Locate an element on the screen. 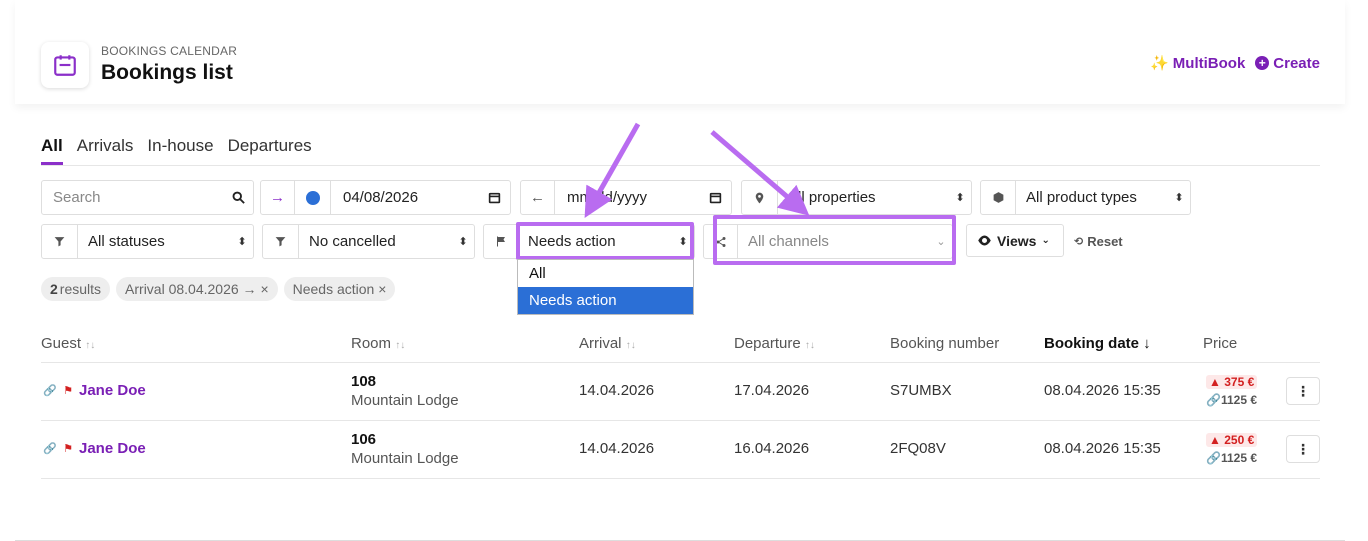 This screenshot has height=541, width=1368. option-needs-action: Needs action is located at coordinates (605, 300).